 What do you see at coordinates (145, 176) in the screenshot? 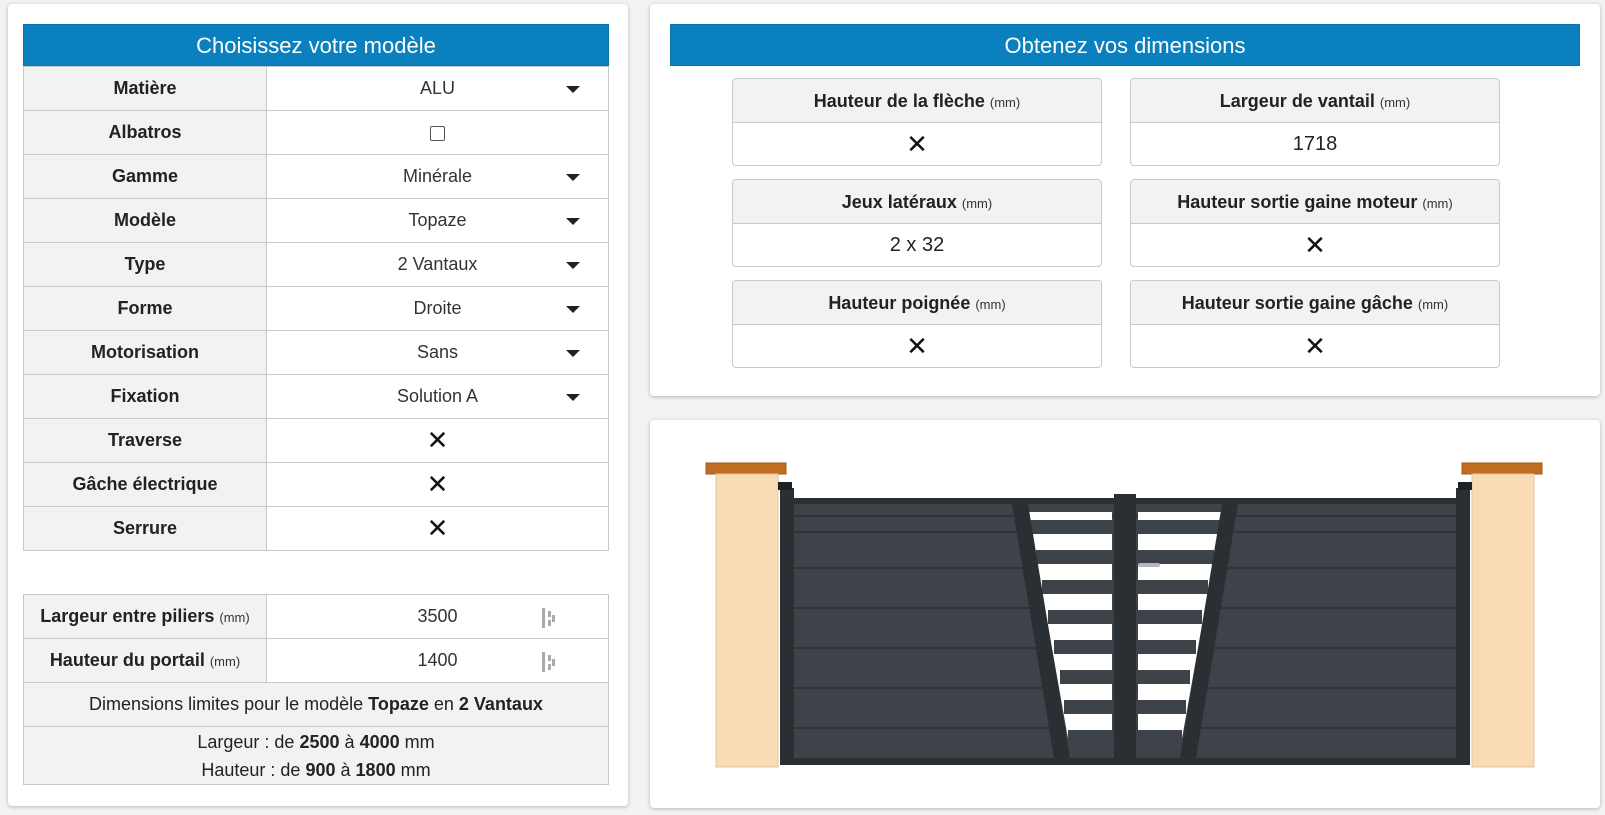
I see `row-label: Gamme` at bounding box center [145, 176].